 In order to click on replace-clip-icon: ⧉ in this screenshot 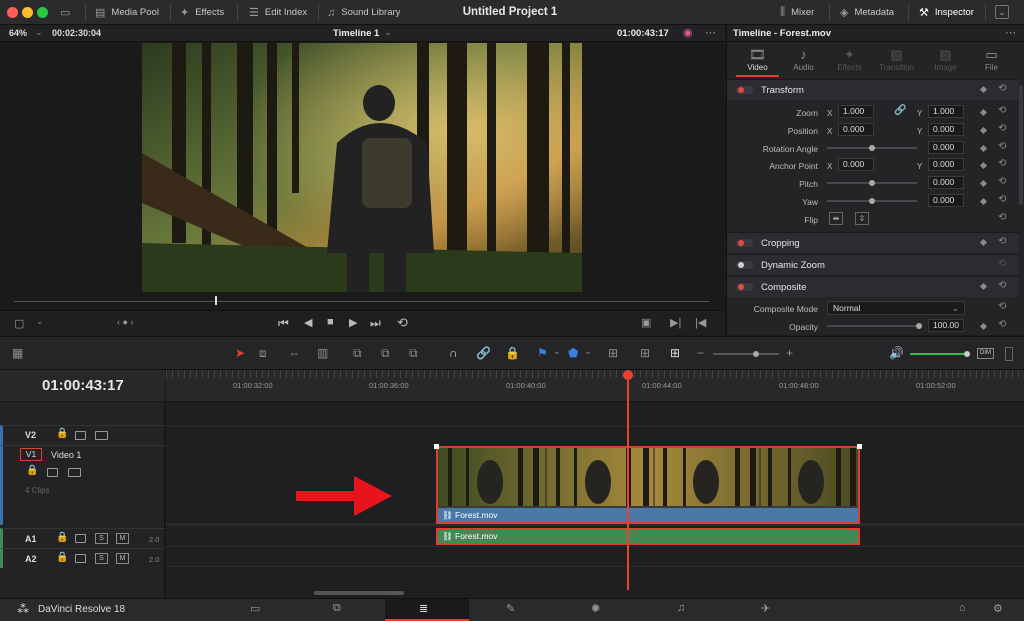, I will do `click(413, 353)`.